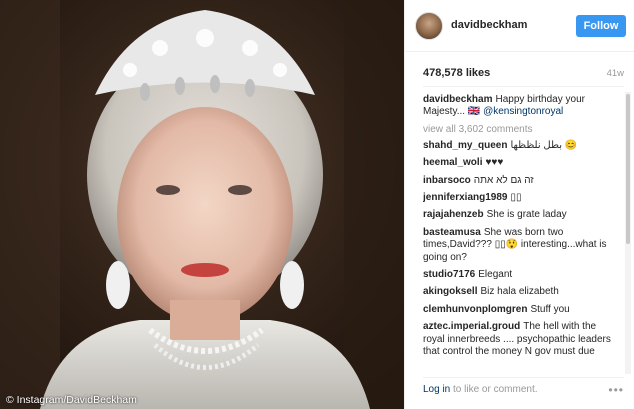 This screenshot has width=634, height=409. Describe the element at coordinates (452, 232) in the screenshot. I see `comment-username: basteamusa` at that location.